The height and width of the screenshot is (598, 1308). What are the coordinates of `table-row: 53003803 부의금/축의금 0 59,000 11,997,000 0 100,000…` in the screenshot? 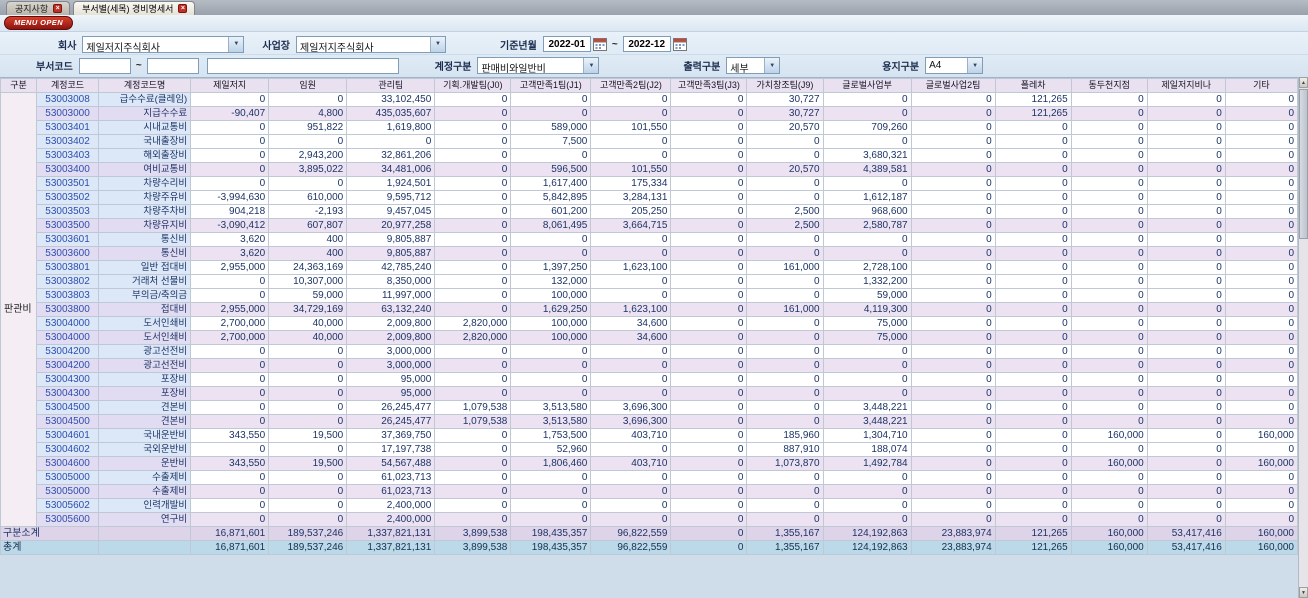 It's located at (650, 295).